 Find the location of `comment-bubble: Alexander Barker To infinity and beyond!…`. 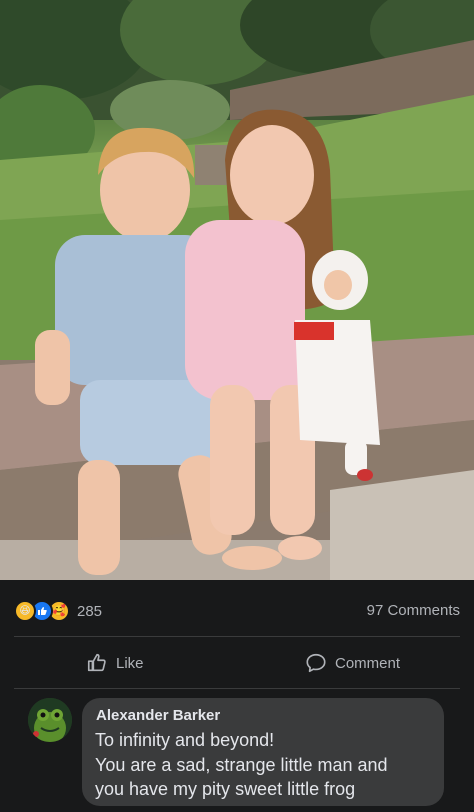

comment-bubble: Alexander Barker To infinity and beyond!… is located at coordinates (263, 752).